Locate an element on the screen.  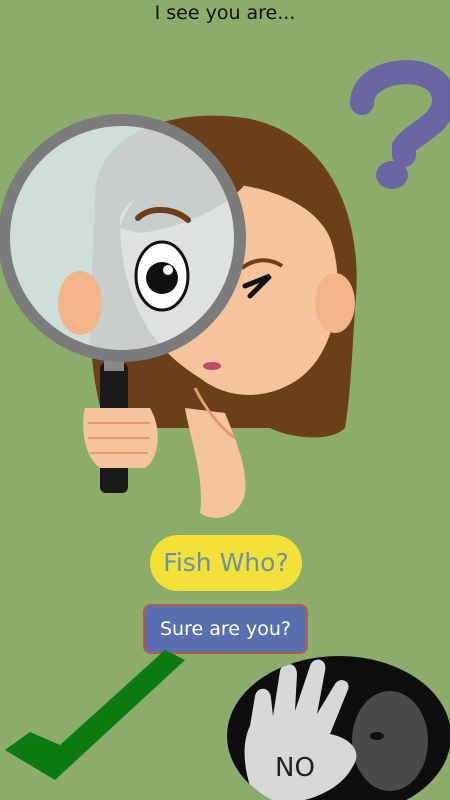
check-mark-icon is located at coordinates (100, 725).